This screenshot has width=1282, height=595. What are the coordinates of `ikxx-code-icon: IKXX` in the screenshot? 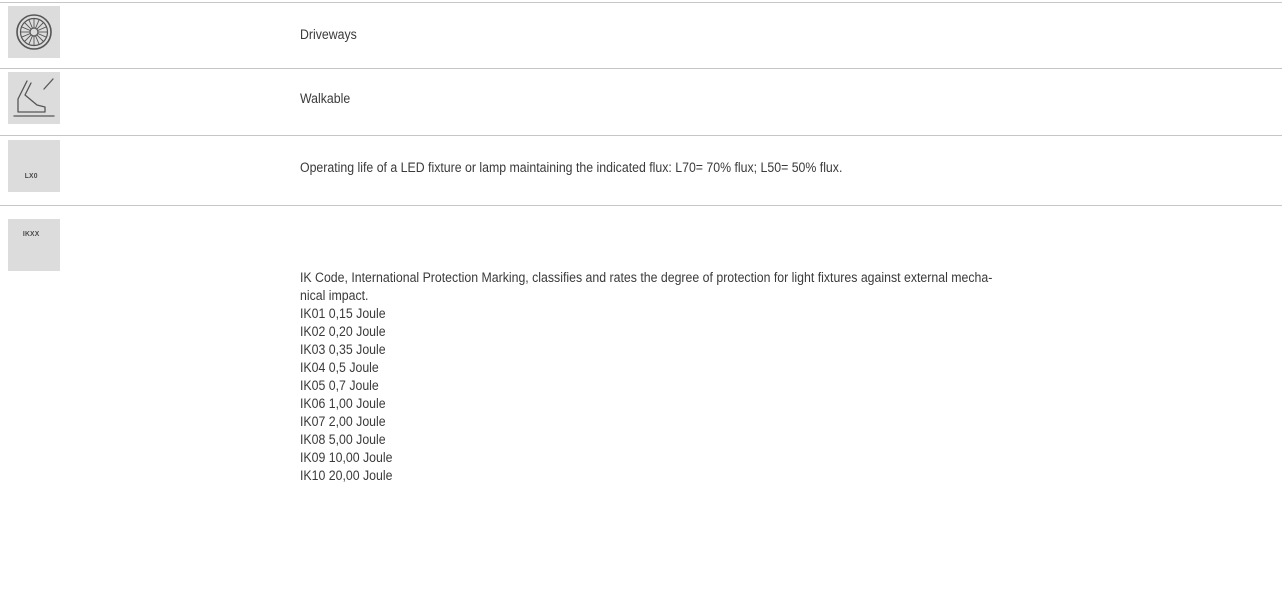 It's located at (34, 245).